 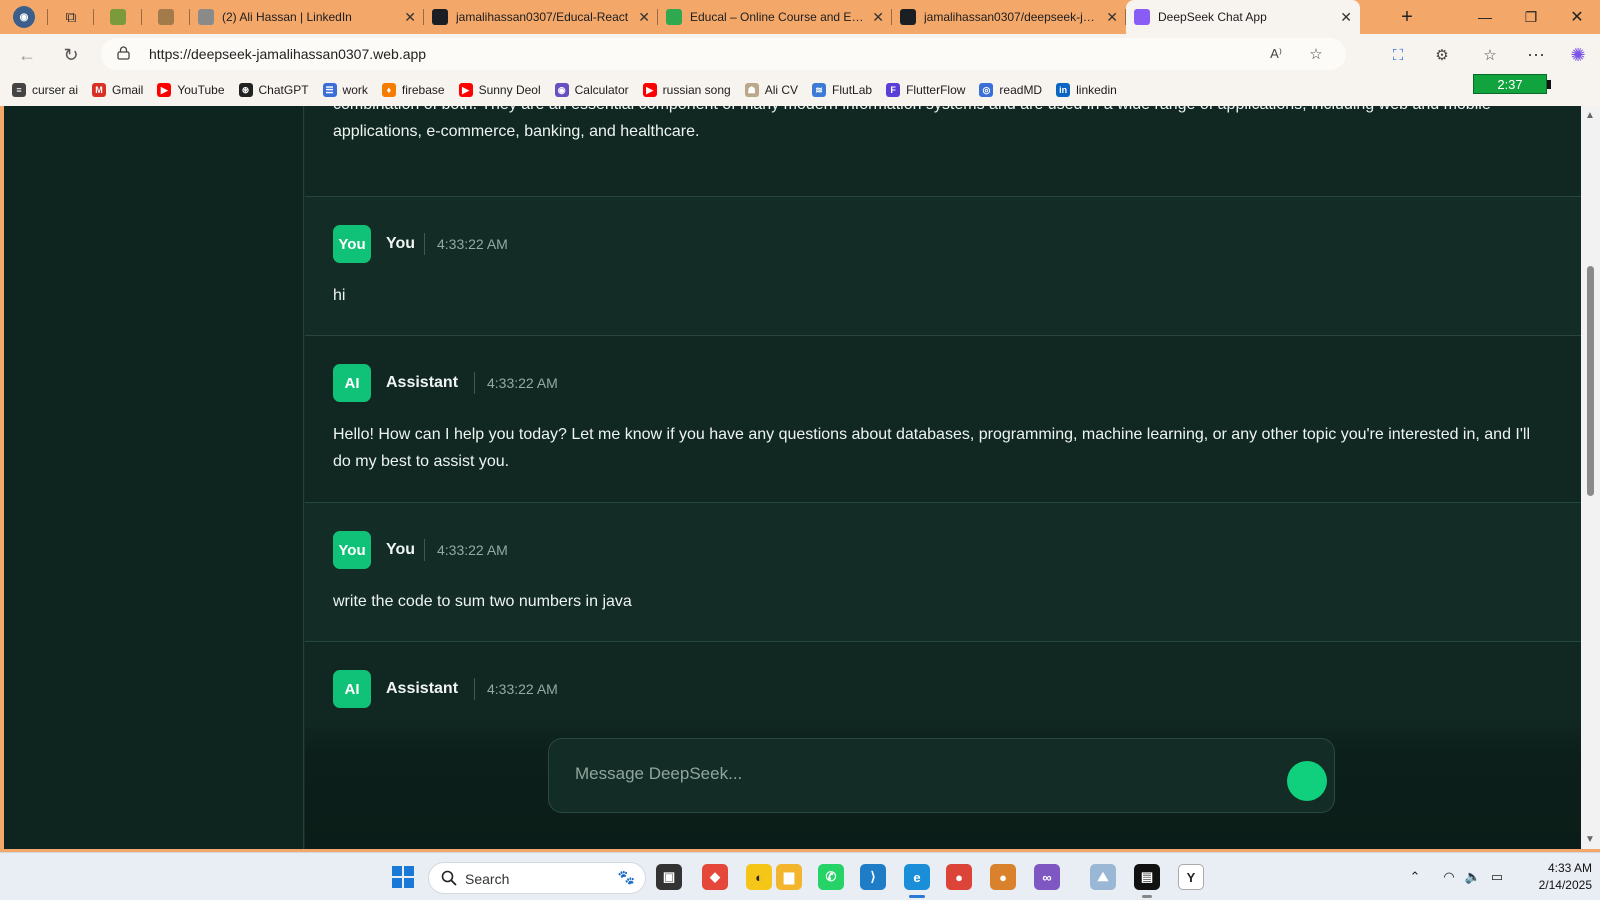 I want to click on favorites-icon: ☆, so click(x=1490, y=55).